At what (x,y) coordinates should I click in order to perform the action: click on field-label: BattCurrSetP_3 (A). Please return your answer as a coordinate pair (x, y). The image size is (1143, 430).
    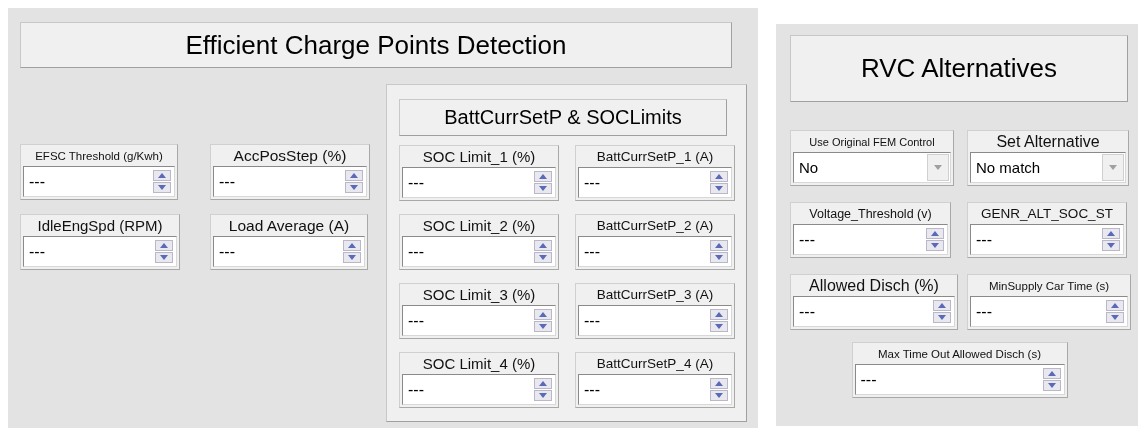
    Looking at the image, I should click on (655, 295).